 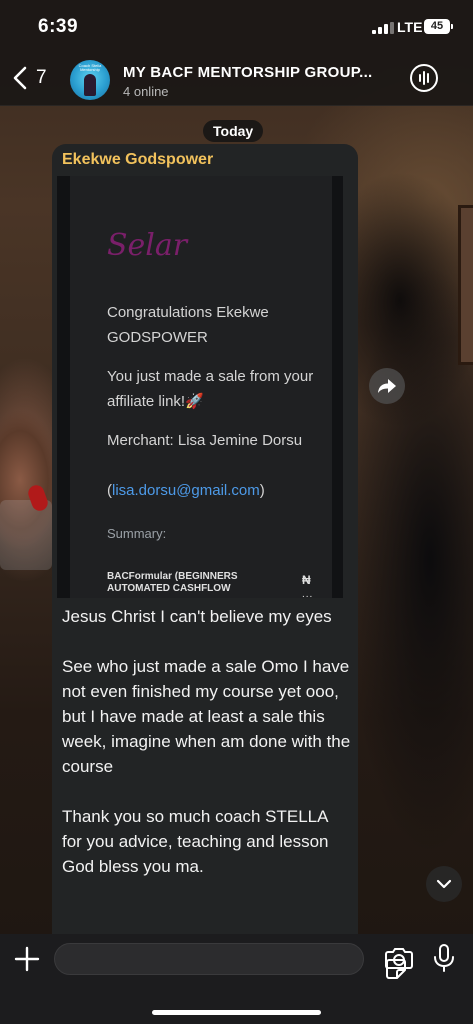 I want to click on voice-chat-button, so click(x=424, y=78).